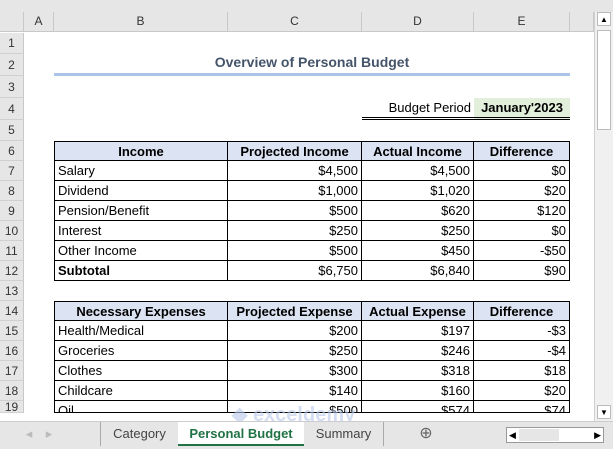 This screenshot has height=449, width=613. Describe the element at coordinates (522, 22) in the screenshot. I see `column-header-e: E` at that location.